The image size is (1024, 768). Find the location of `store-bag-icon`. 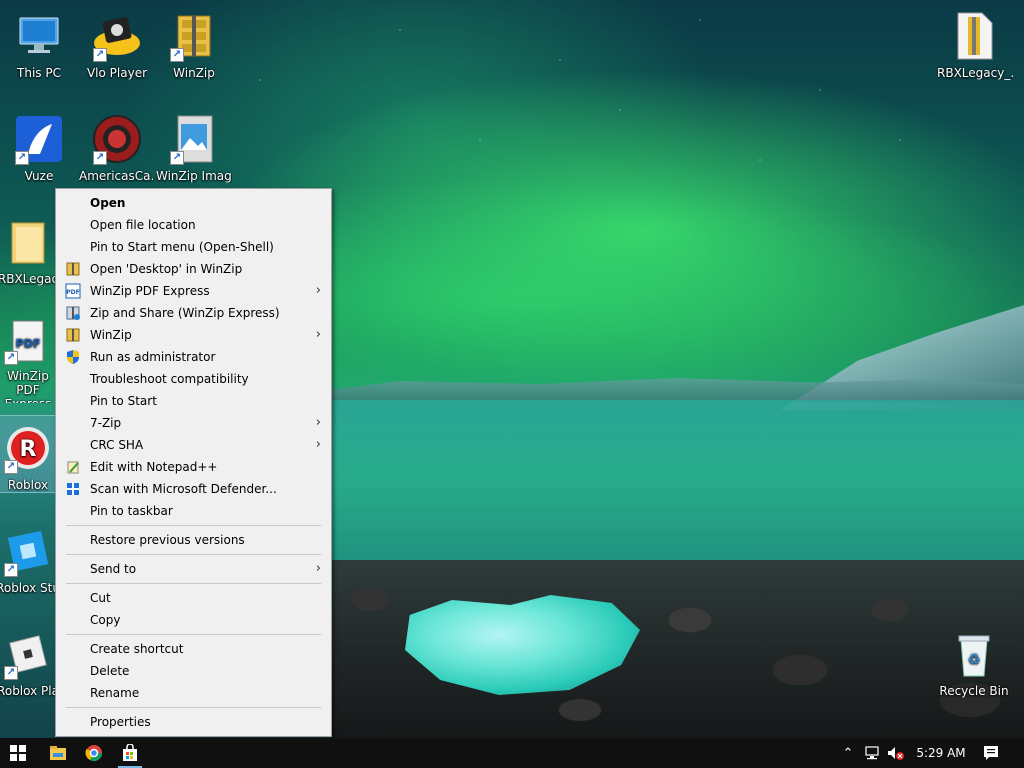

store-bag-icon is located at coordinates (130, 752).